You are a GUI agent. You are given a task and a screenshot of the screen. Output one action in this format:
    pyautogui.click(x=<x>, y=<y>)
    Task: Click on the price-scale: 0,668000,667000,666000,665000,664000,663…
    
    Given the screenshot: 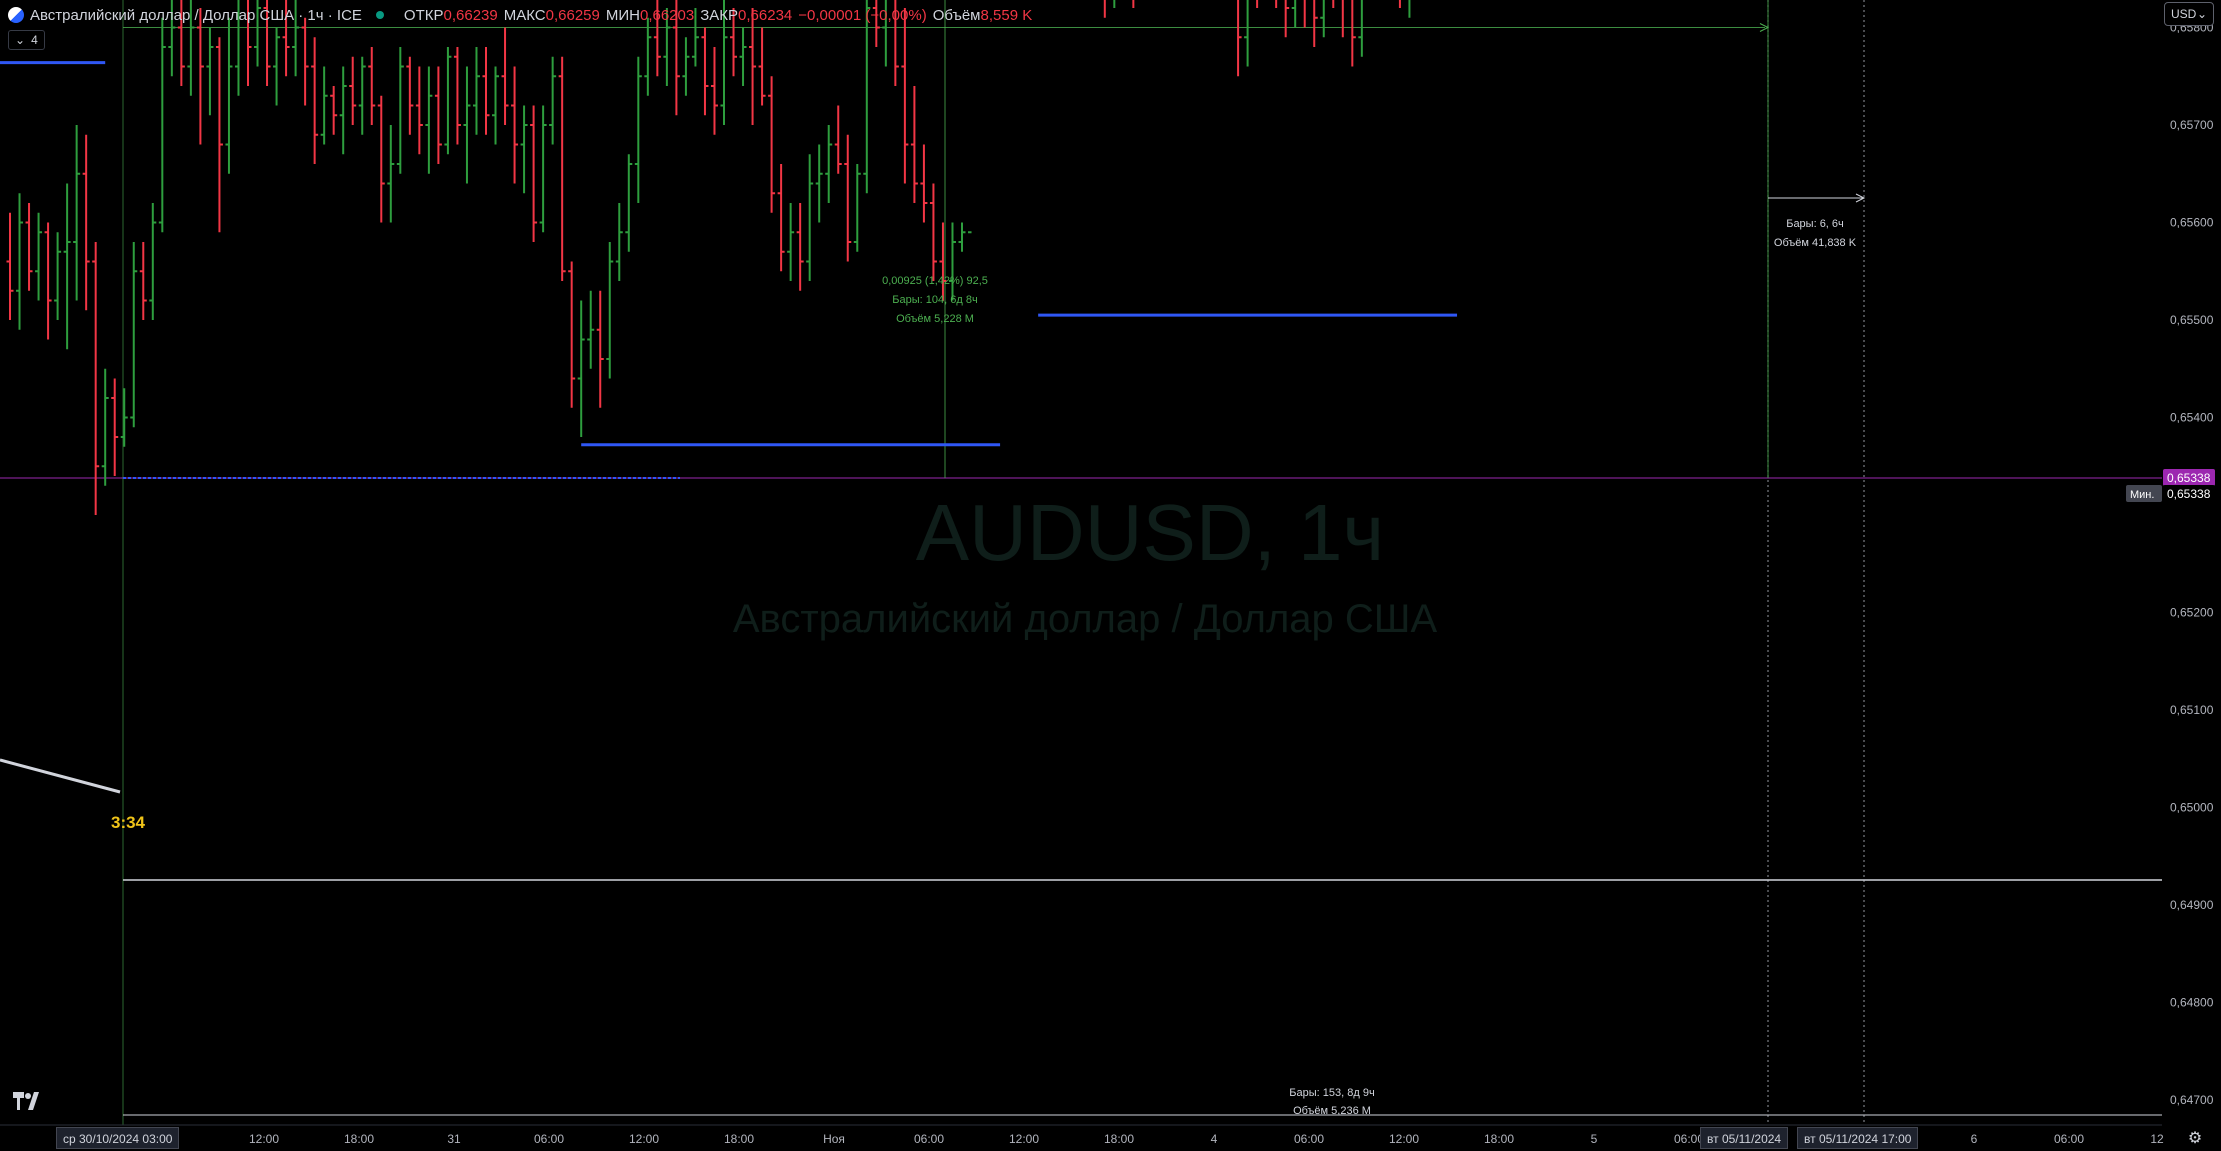 What is the action you would take?
    pyautogui.click(x=2191, y=575)
    